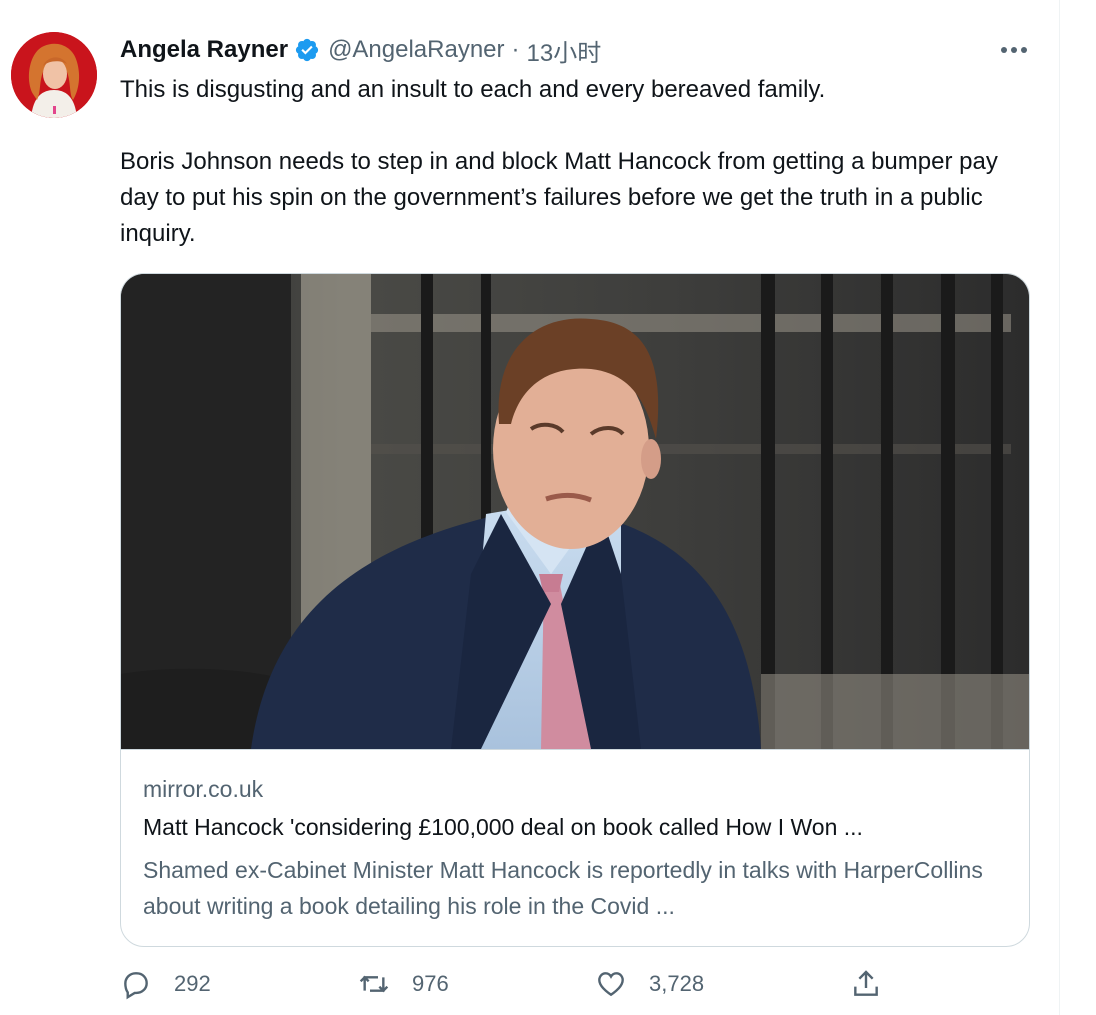 Image resolution: width=1096 pixels, height=1015 pixels. What do you see at coordinates (165, 984) in the screenshot?
I see `reply-button: 292` at bounding box center [165, 984].